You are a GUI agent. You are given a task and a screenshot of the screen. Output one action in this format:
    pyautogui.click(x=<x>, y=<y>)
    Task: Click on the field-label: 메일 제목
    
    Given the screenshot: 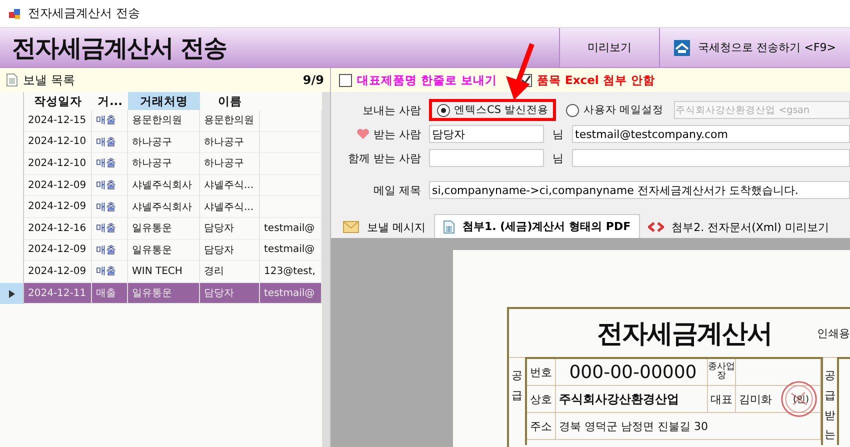 What is the action you would take?
    pyautogui.click(x=397, y=190)
    